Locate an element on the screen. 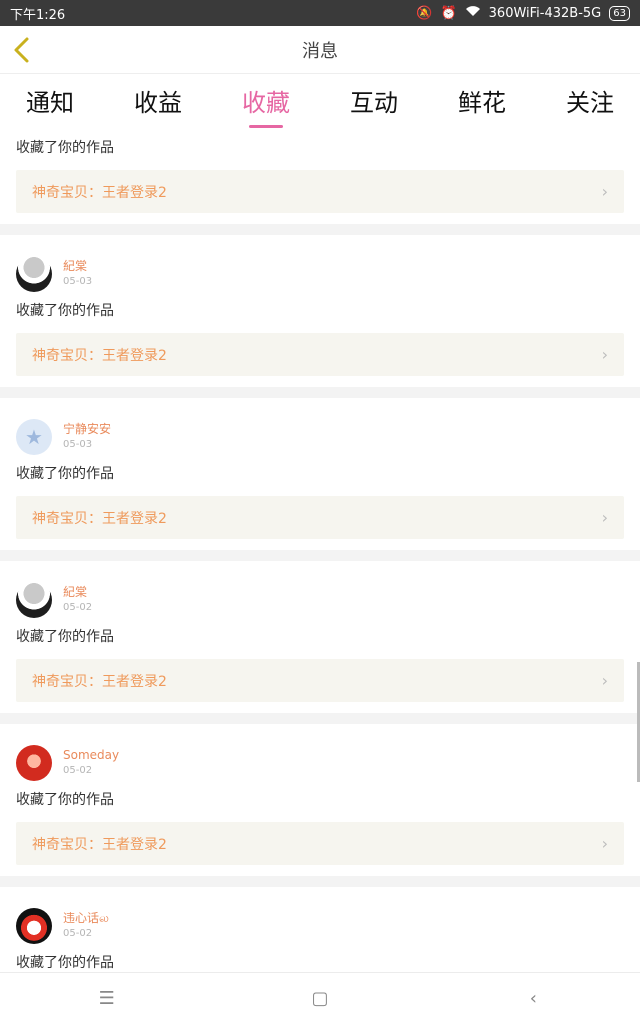  menu-icon: ☰ is located at coordinates (107, 998).